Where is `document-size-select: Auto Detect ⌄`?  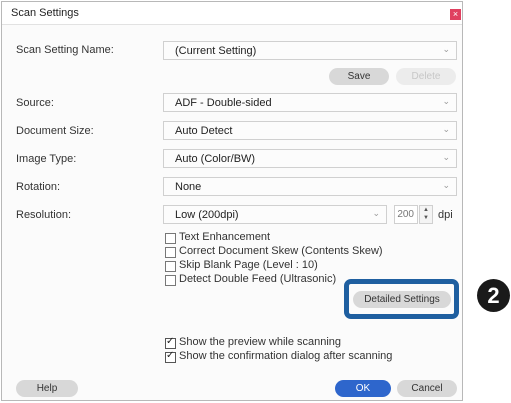
document-size-select: Auto Detect ⌄ is located at coordinates (310, 130).